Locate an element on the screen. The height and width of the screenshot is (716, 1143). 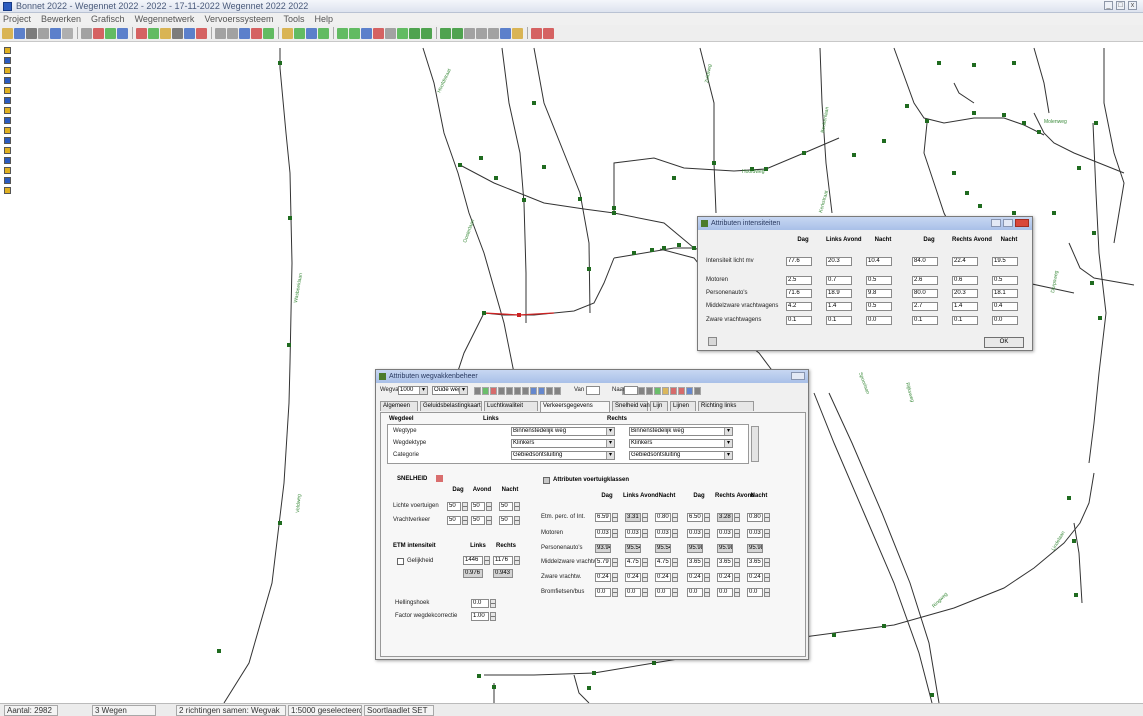
menu-wegennetwerk: Wegennetwerk is located at coordinates (165, 19).